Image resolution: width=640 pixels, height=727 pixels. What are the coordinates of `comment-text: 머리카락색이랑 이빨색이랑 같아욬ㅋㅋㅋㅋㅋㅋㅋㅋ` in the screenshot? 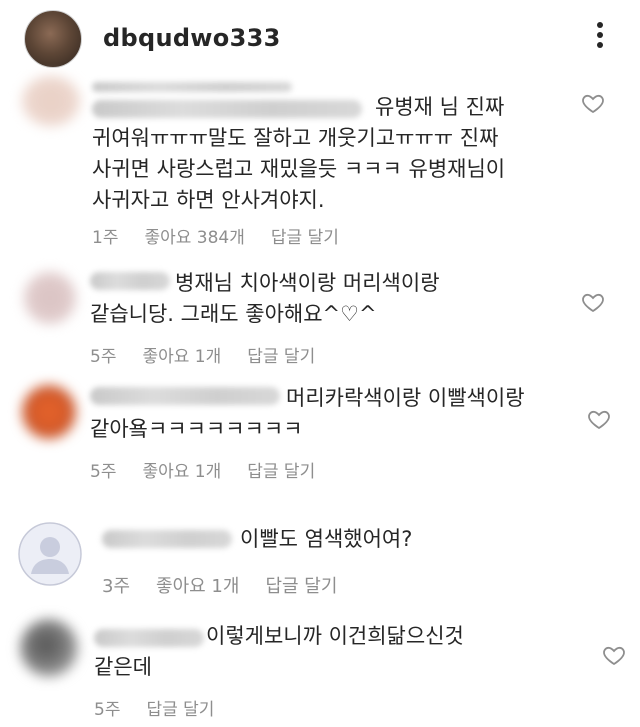 It's located at (307, 413).